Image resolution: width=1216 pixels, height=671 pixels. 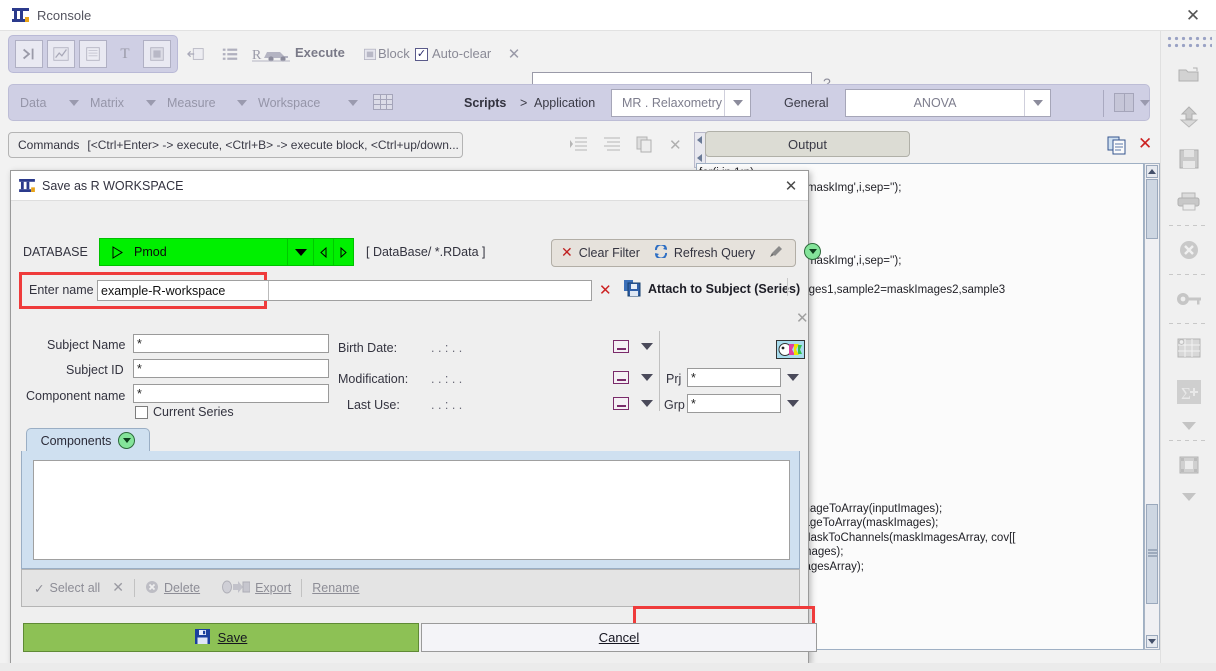 What do you see at coordinates (343, 252) in the screenshot?
I see `database-next-icon` at bounding box center [343, 252].